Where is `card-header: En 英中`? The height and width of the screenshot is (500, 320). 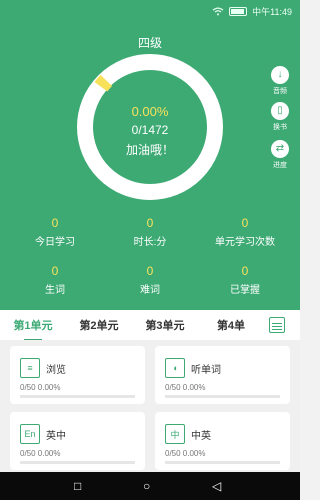
card-header: En 英中 is located at coordinates (43, 434).